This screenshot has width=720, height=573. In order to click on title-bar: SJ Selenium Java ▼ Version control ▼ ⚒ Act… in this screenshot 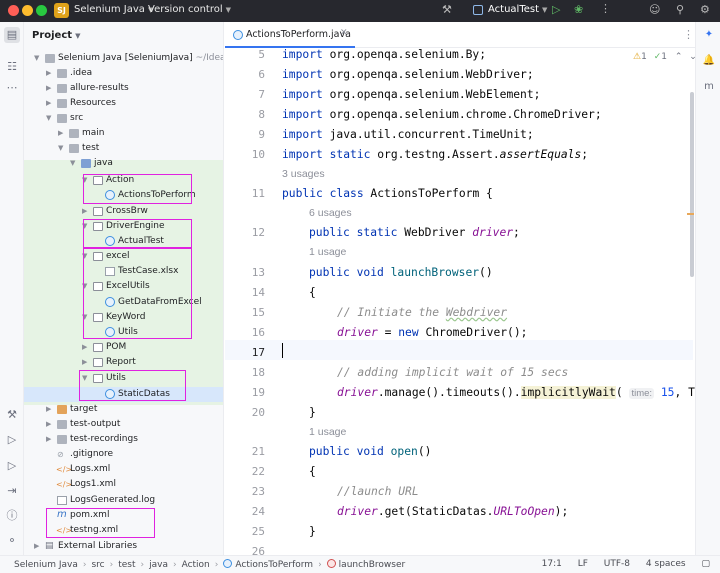, I will do `click(360, 11)`.